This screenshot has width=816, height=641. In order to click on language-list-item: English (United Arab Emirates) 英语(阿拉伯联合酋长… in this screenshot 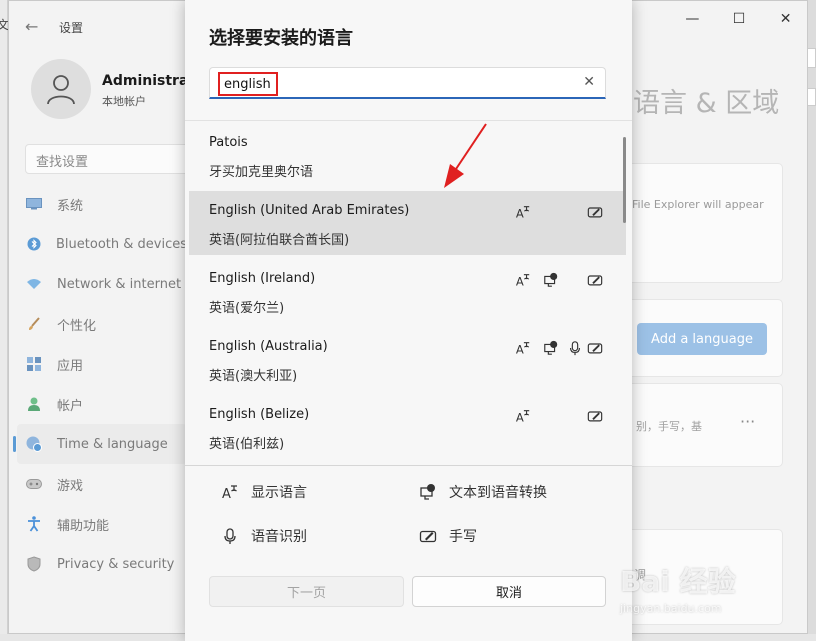, I will do `click(407, 223)`.